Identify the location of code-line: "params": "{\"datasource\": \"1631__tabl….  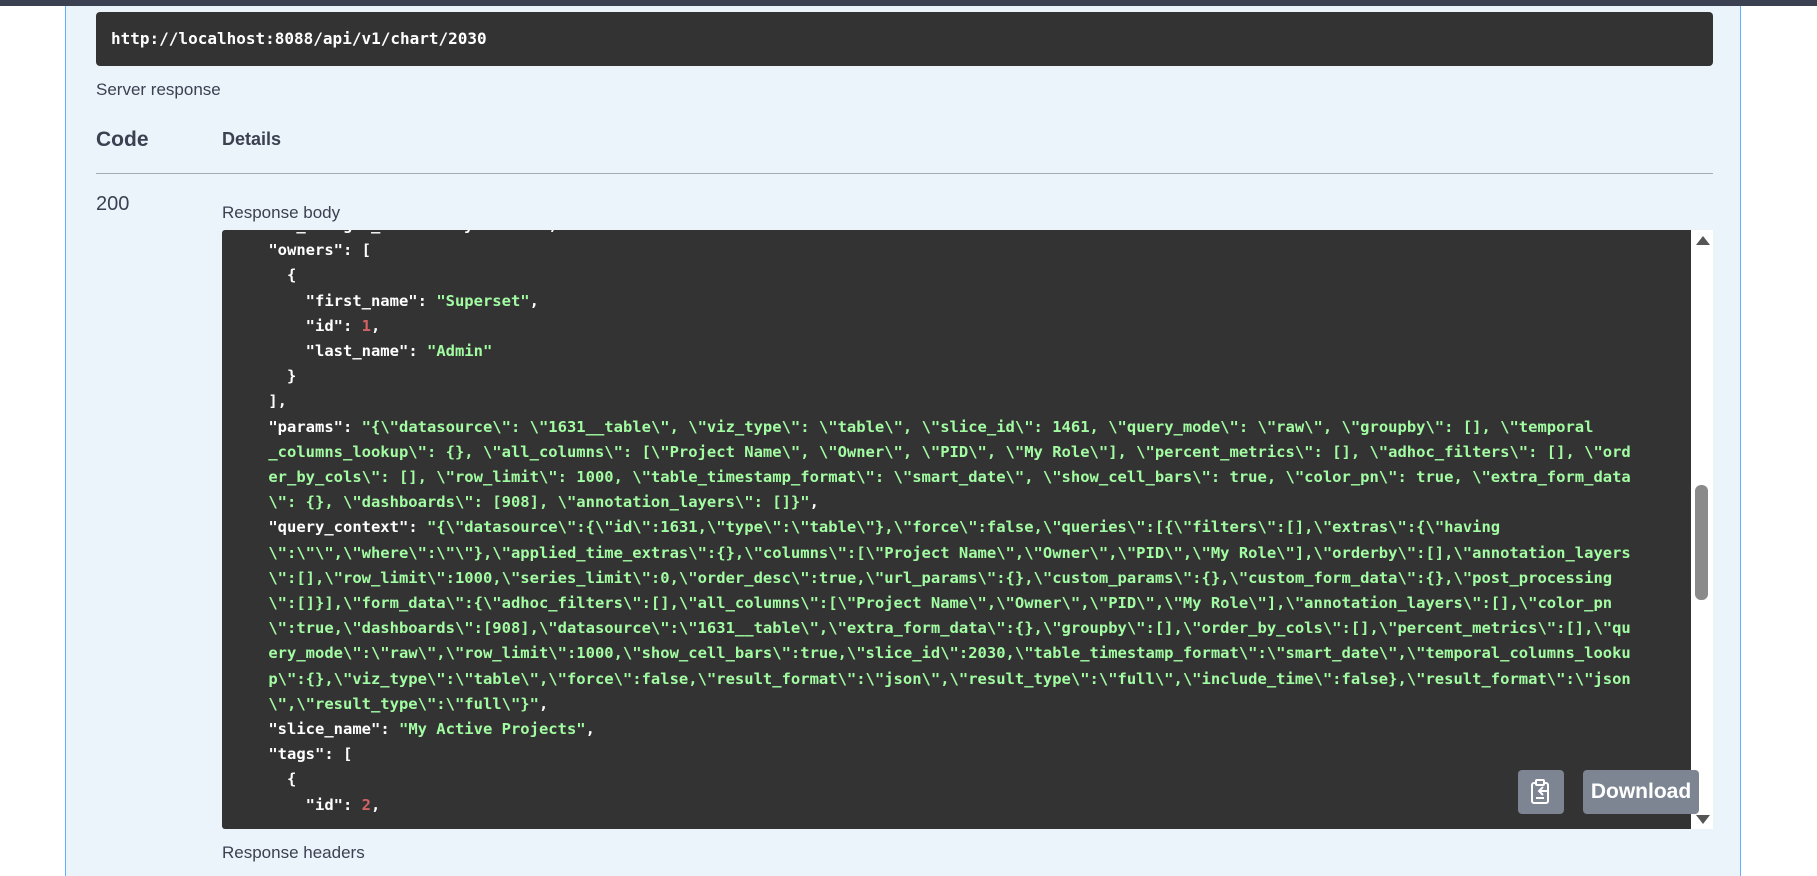
(956, 427).